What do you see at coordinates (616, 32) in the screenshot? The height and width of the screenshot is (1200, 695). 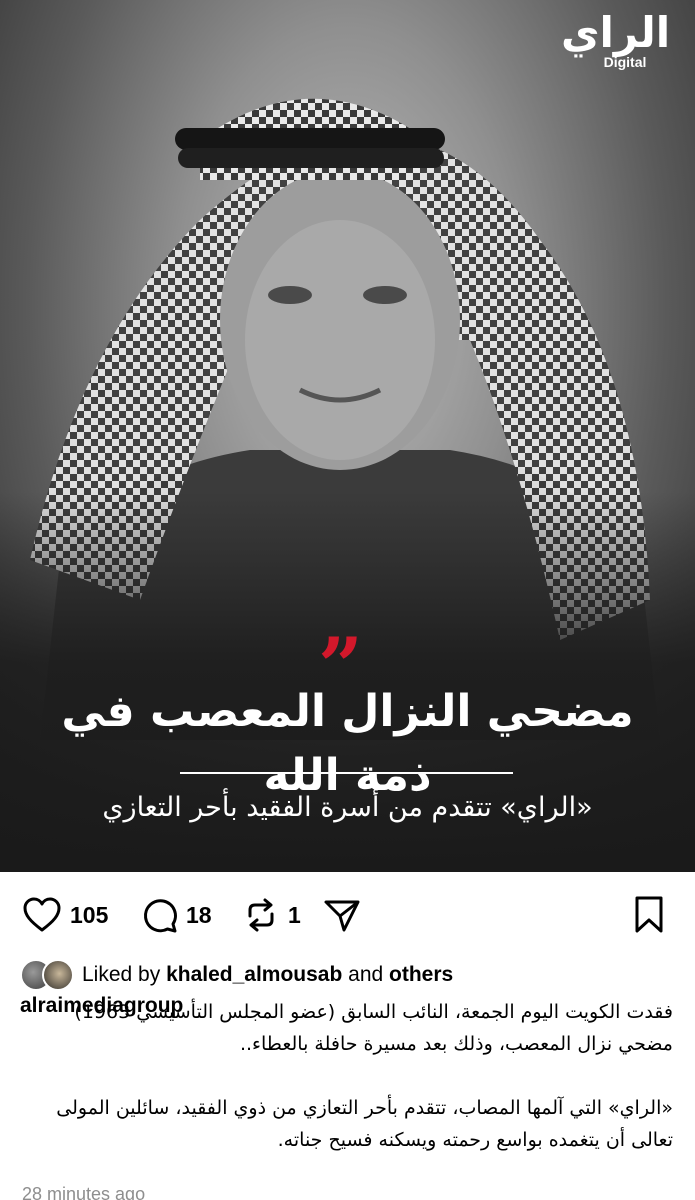 I see `brand-wordmark: الراي` at bounding box center [616, 32].